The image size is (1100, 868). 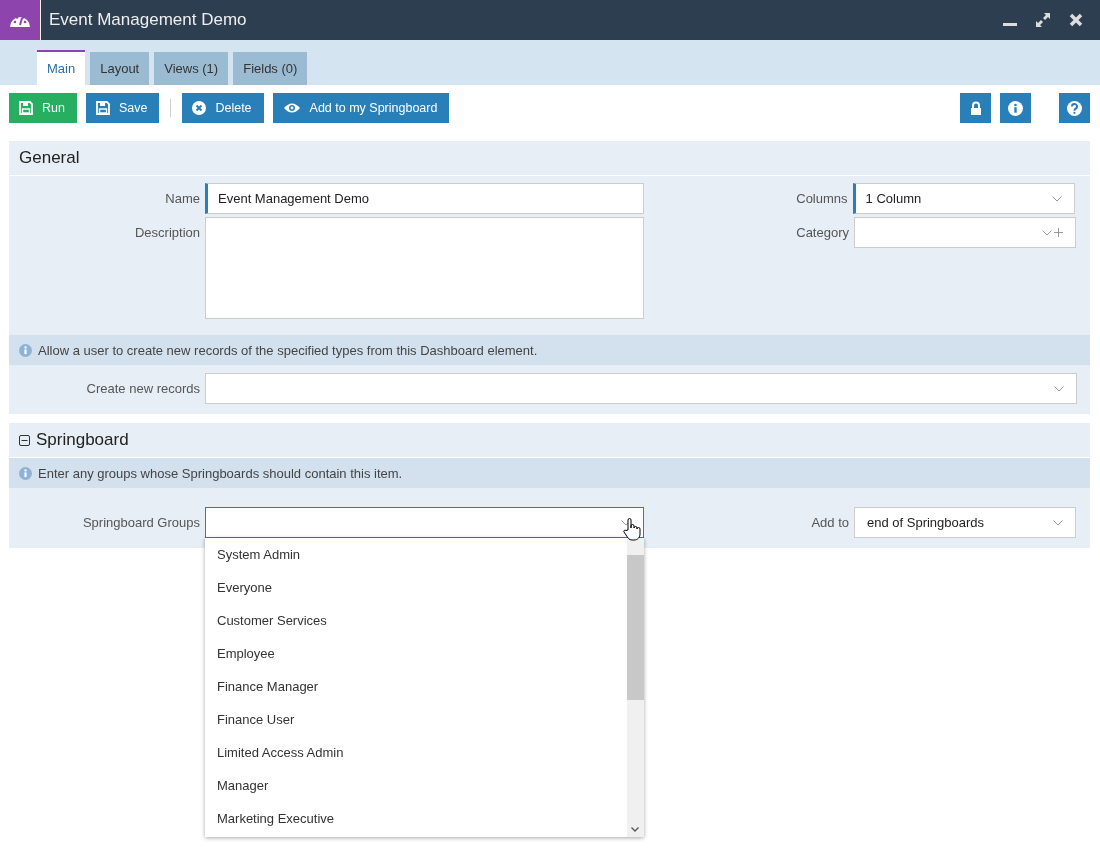 I want to click on dropdown-option: Manager, so click(x=416, y=785).